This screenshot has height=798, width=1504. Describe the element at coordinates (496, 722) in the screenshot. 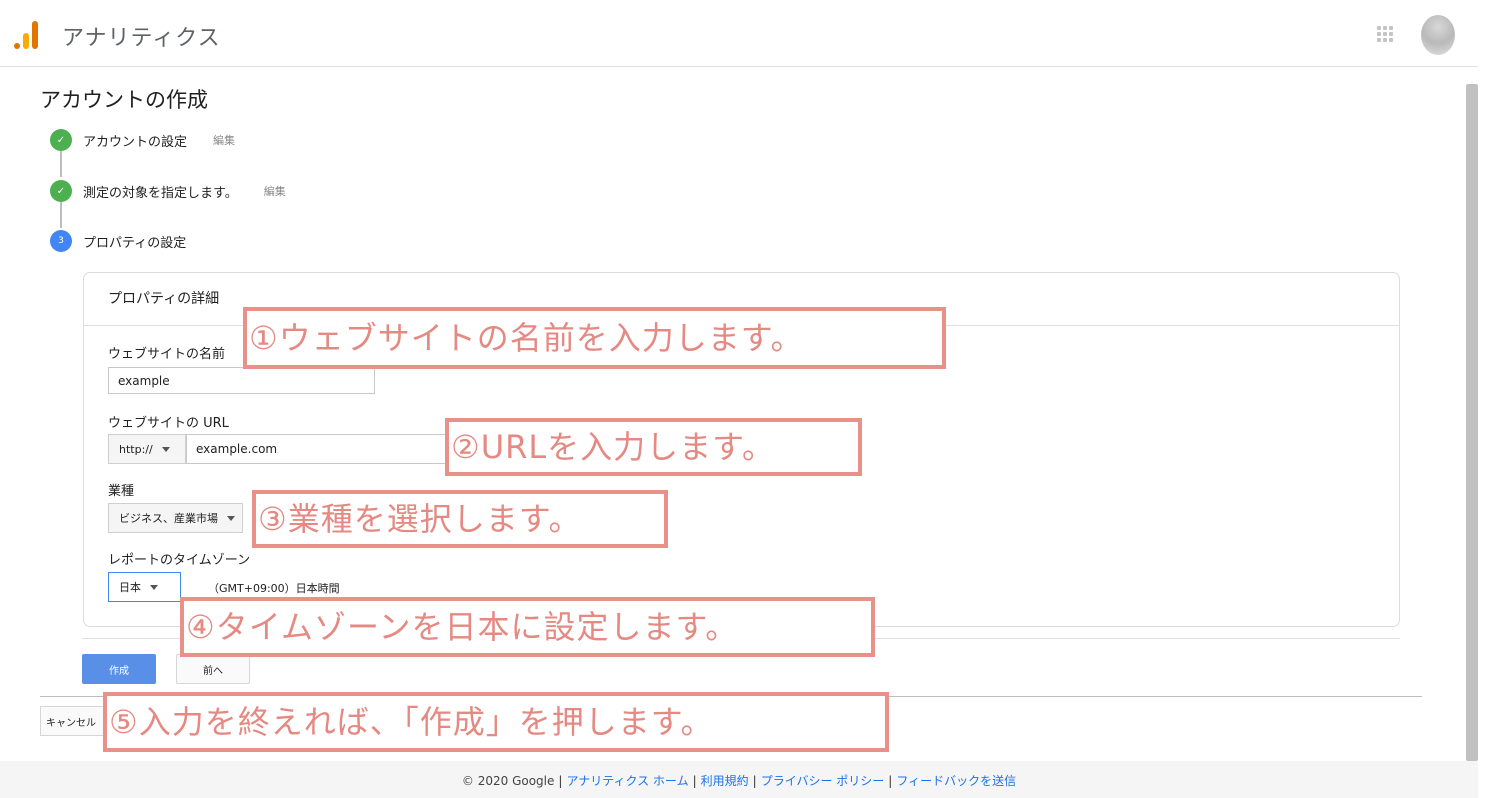

I see `annotation-create: ⑤入力を終えれば、「作成」を押します。` at that location.